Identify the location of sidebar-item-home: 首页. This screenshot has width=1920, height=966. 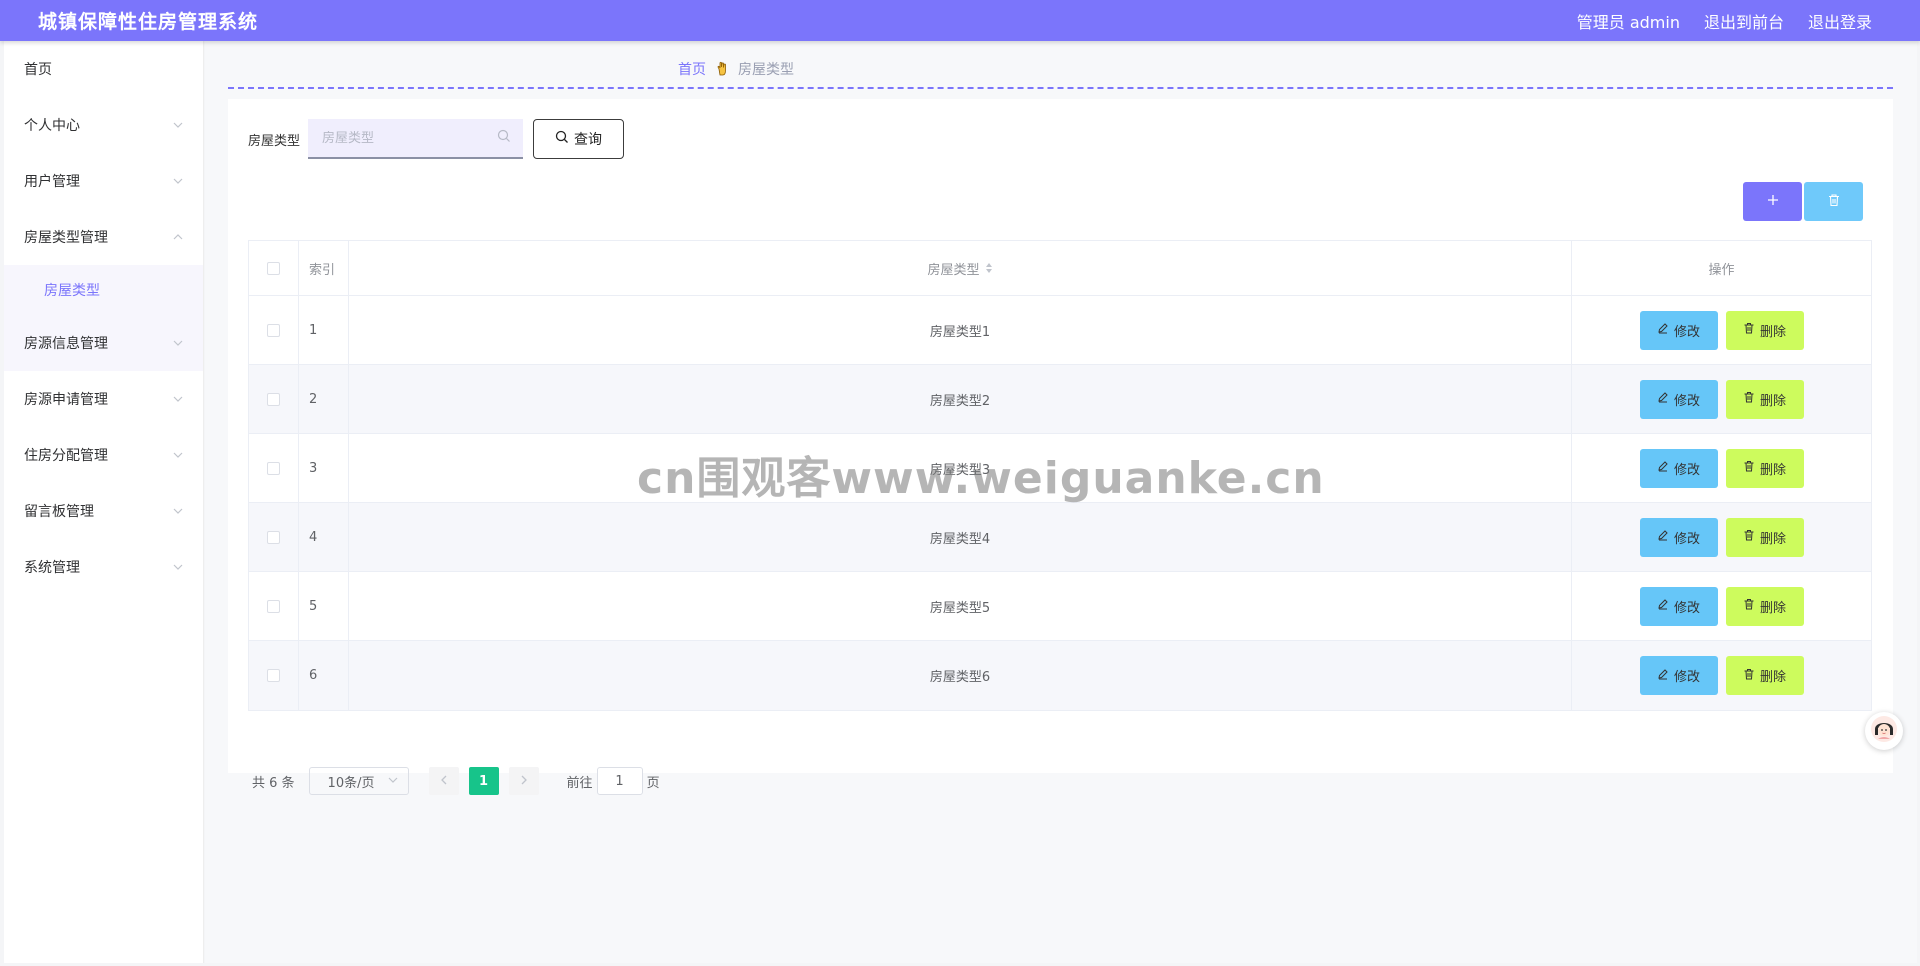
(103, 69).